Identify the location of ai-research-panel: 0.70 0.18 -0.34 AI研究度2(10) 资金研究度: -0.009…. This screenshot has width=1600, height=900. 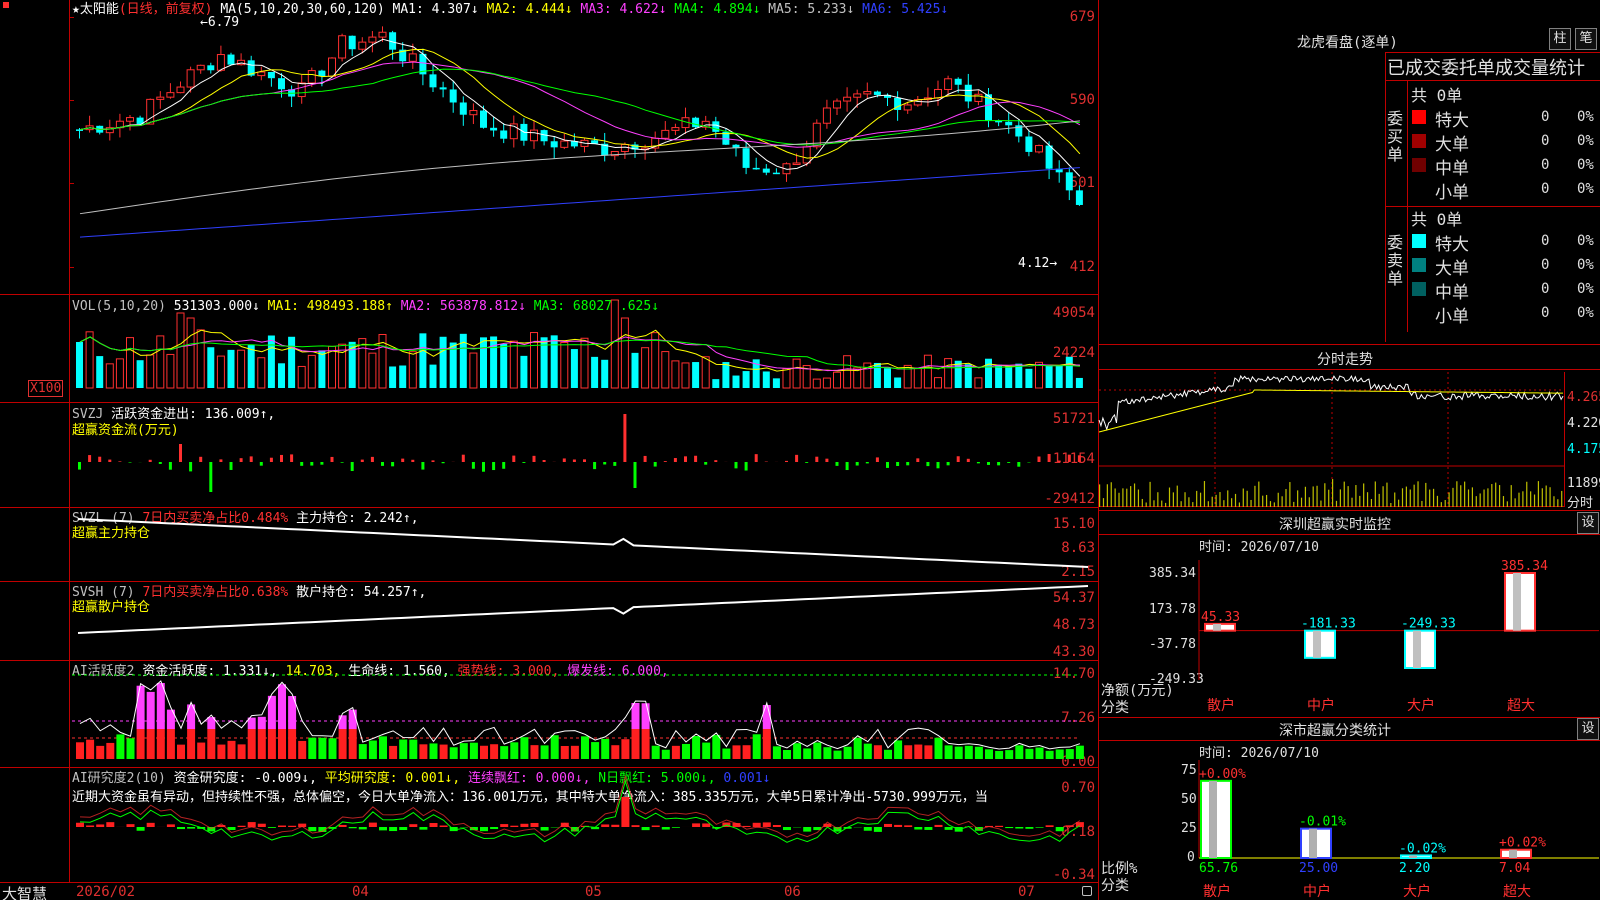
(549, 825).